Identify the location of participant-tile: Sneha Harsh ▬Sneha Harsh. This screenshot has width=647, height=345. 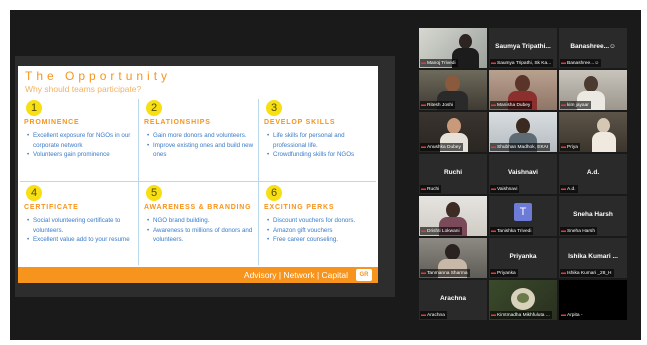
(593, 216).